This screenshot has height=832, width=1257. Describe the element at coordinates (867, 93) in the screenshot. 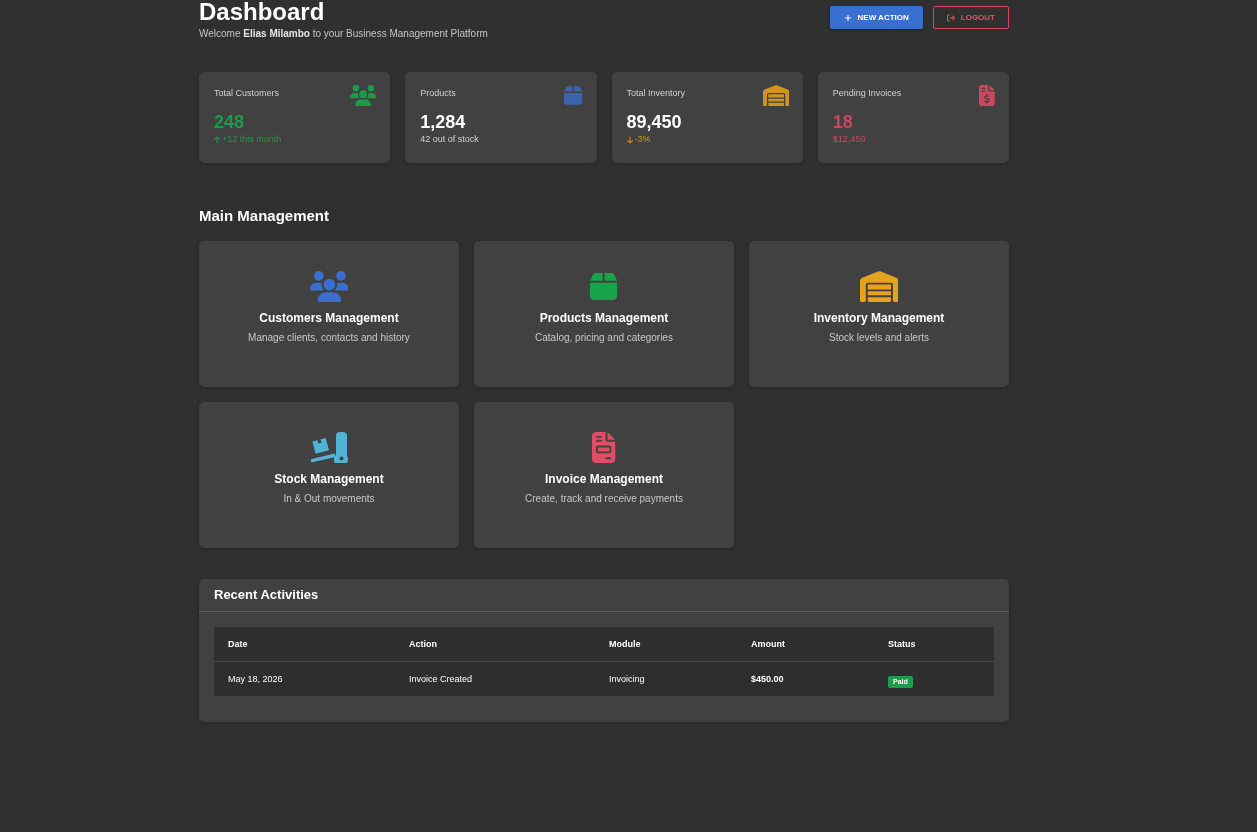

I see `stat-label: Pending Invoices` at that location.